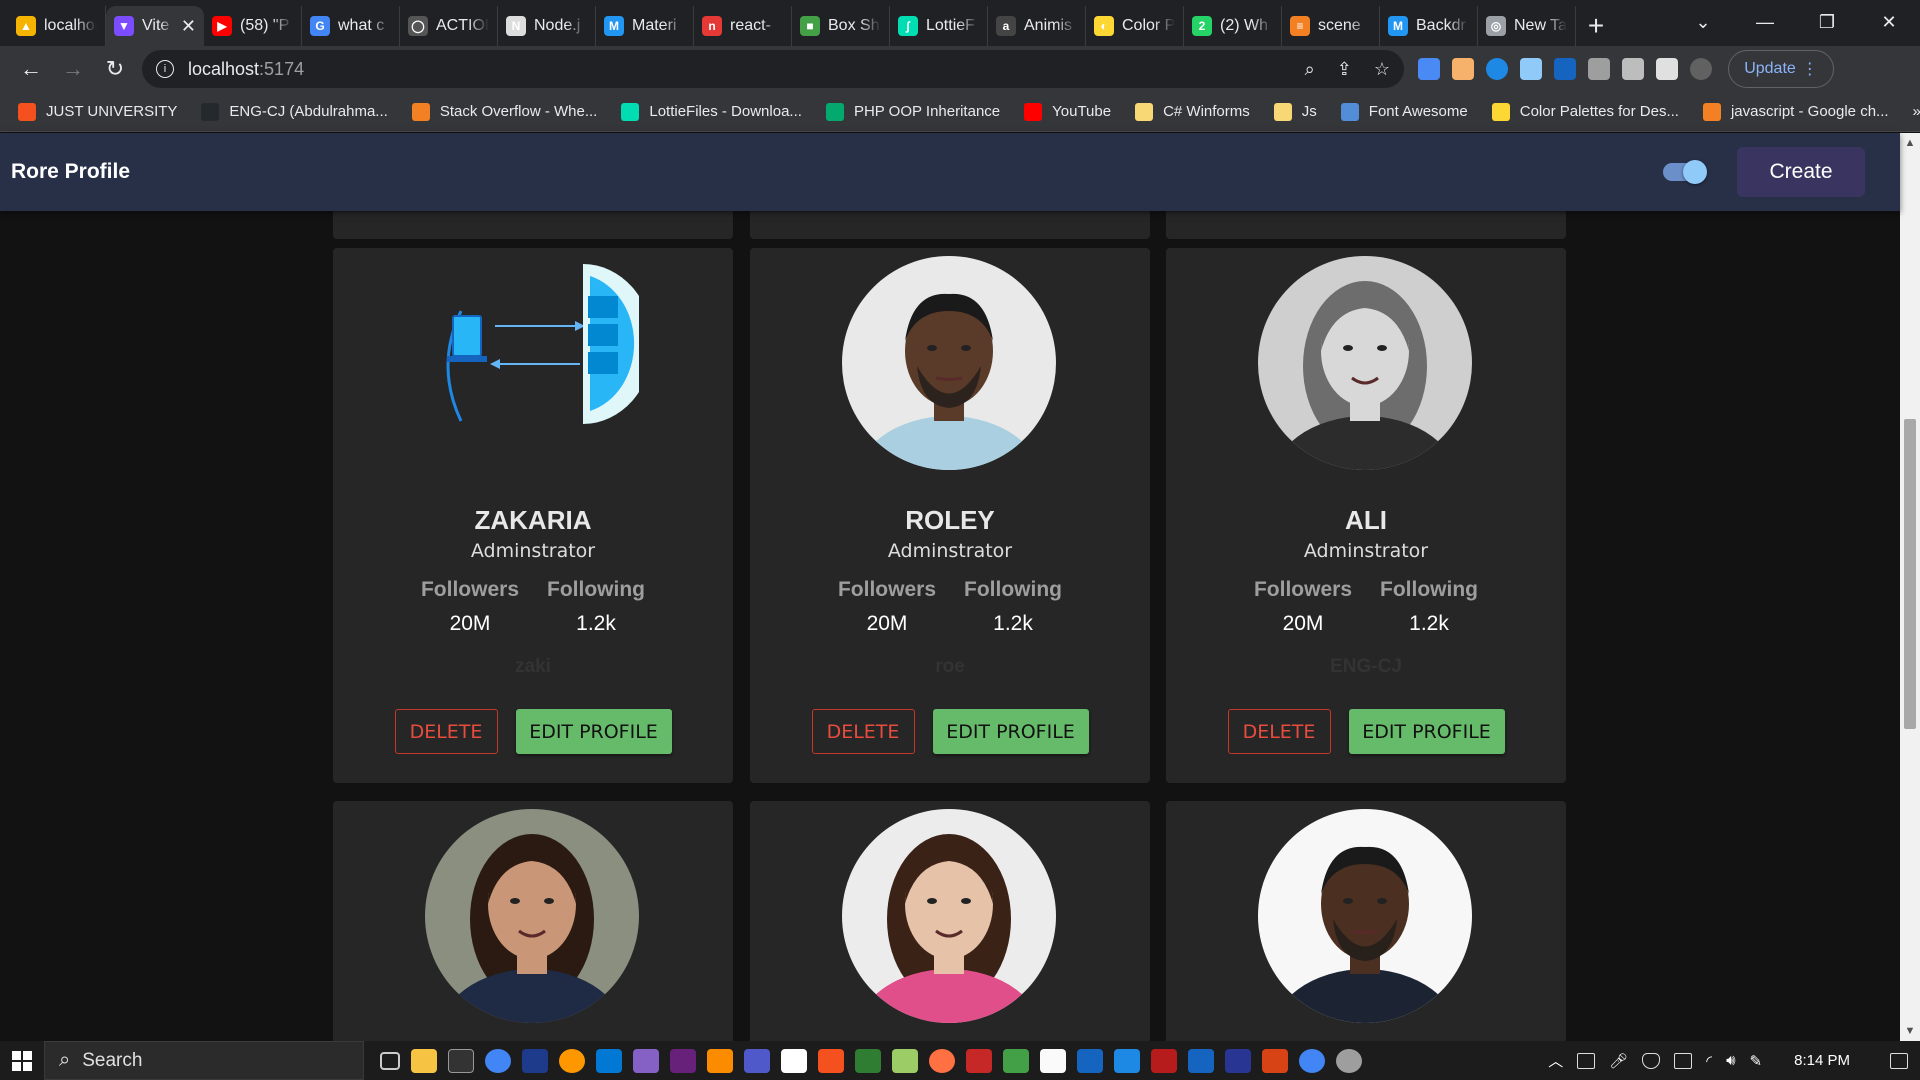 This screenshot has height=1080, width=1920. Describe the element at coordinates (1463, 69) in the screenshot. I see `extension-pen-icon` at that location.